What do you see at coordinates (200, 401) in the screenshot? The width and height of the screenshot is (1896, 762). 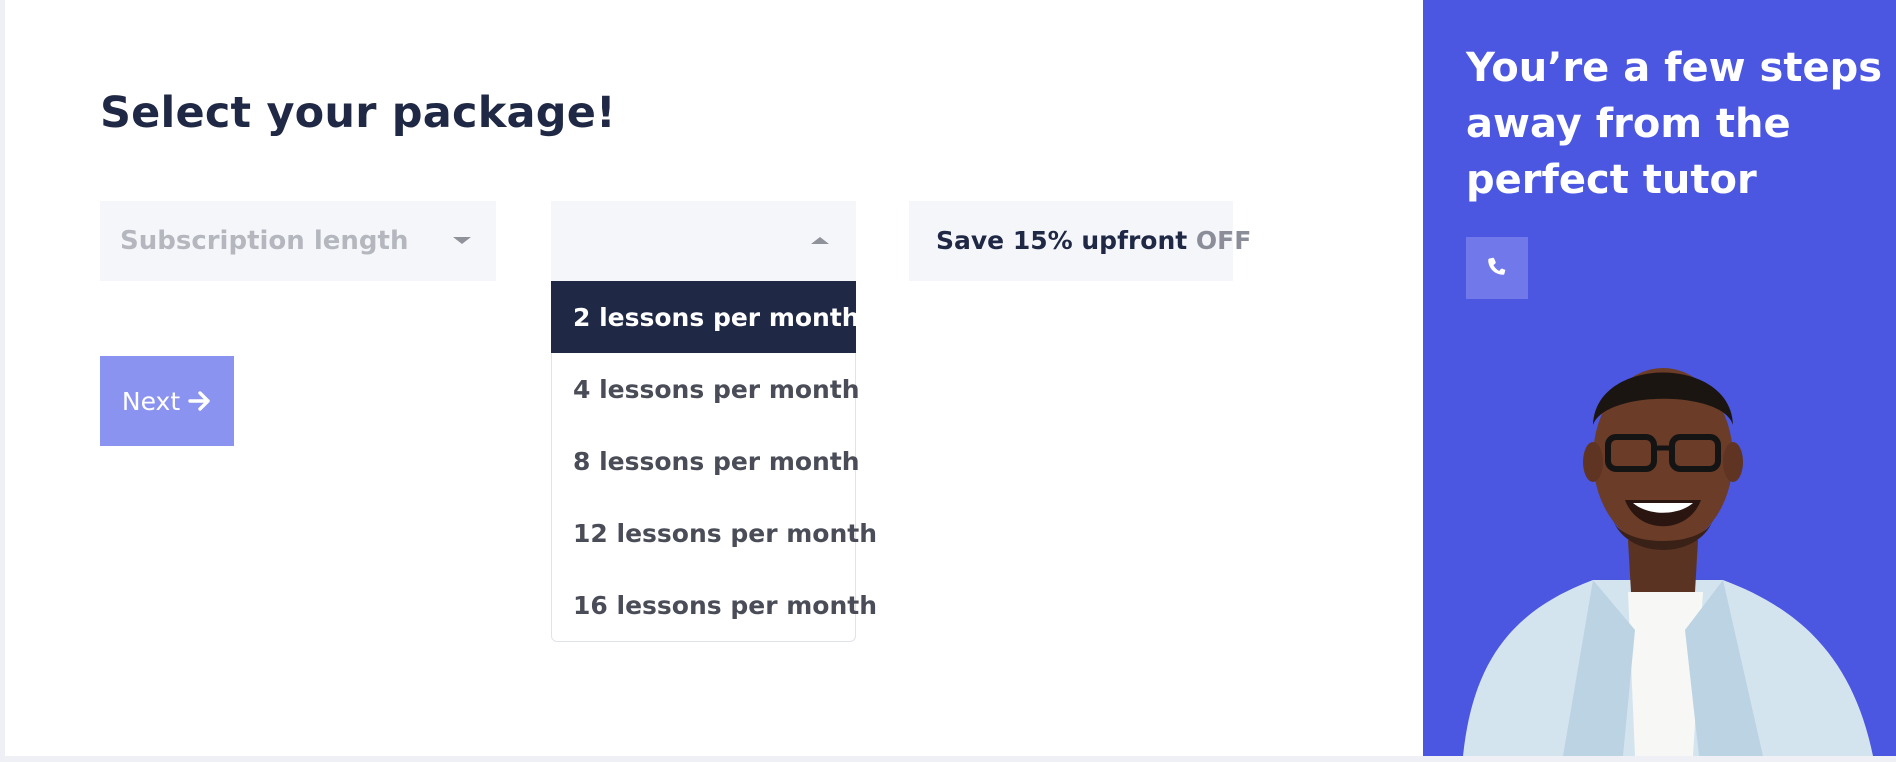 I see `arrow-right-icon` at bounding box center [200, 401].